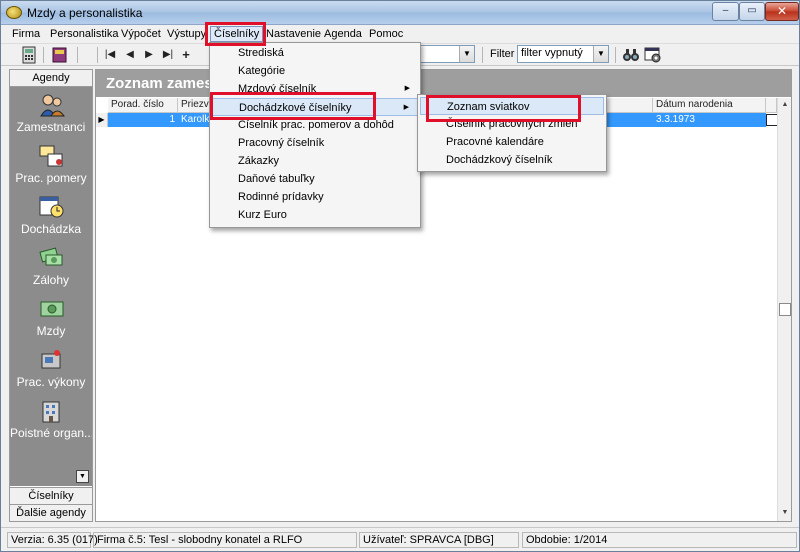 Image resolution: width=800 pixels, height=552 pixels. I want to click on sidebar-item-label: Prac. pomery, so click(51, 178).